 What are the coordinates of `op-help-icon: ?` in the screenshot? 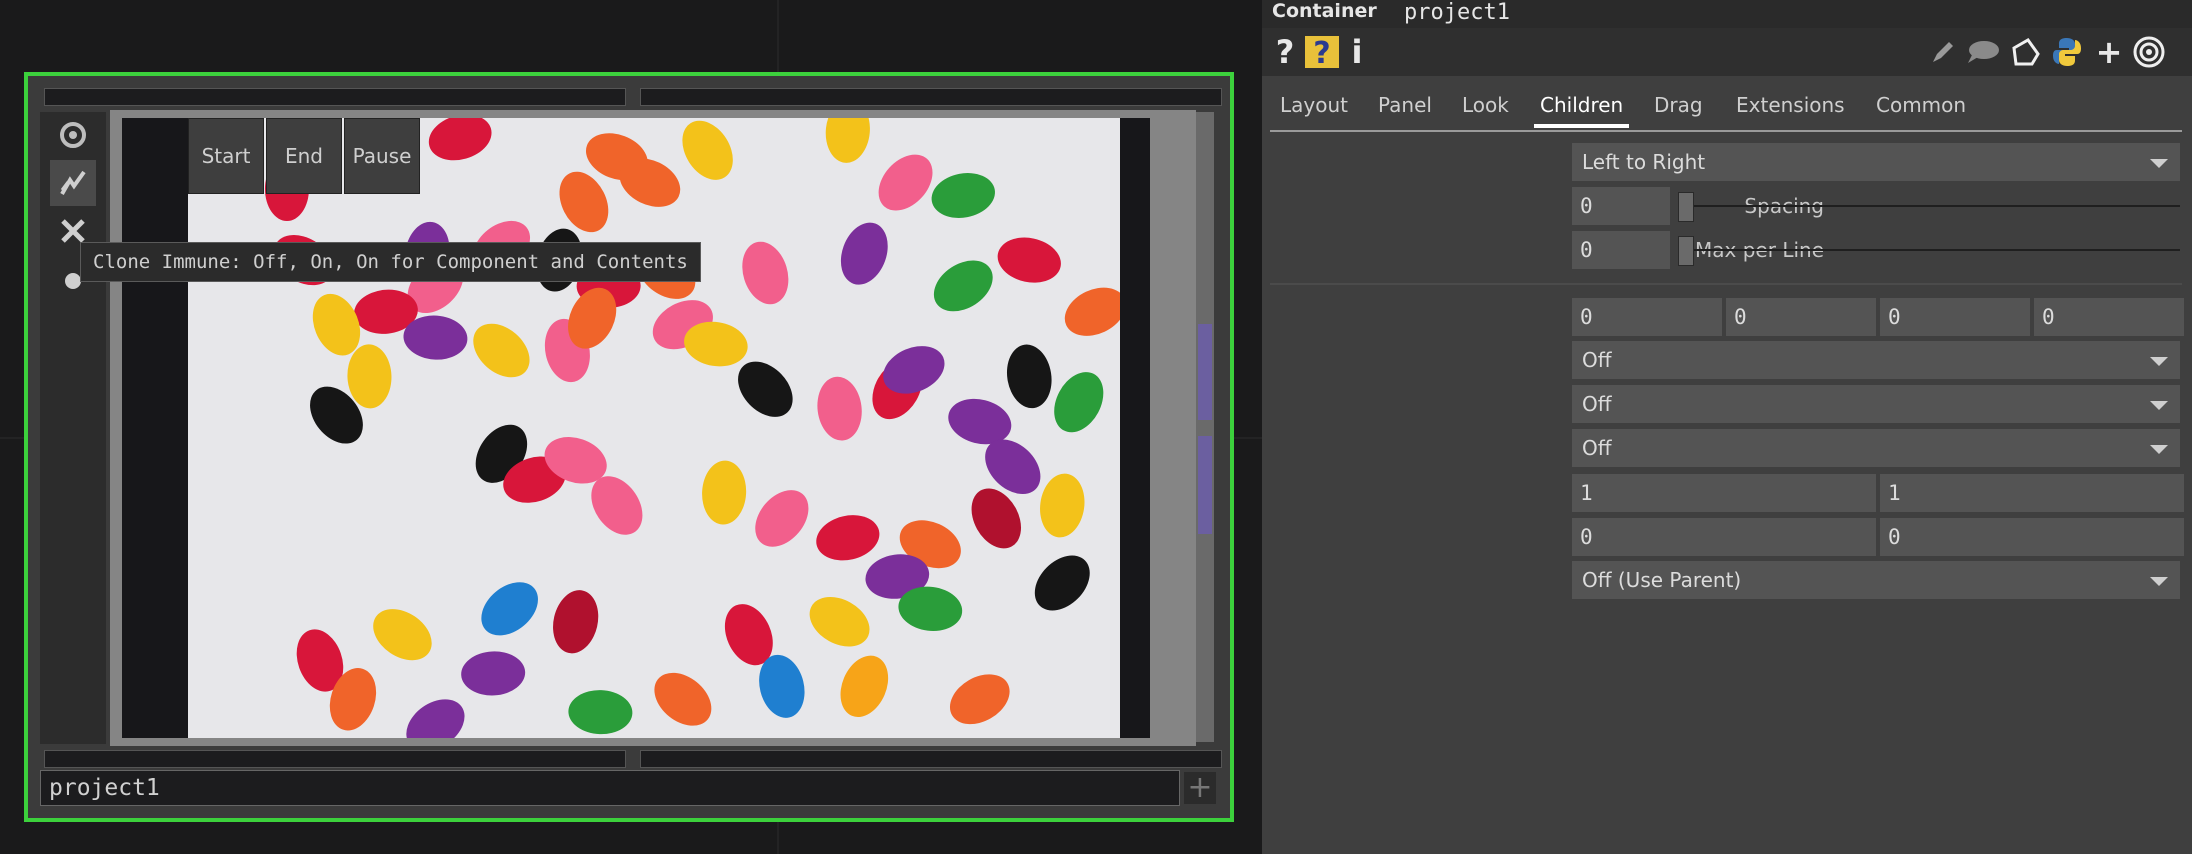 It's located at (1322, 52).